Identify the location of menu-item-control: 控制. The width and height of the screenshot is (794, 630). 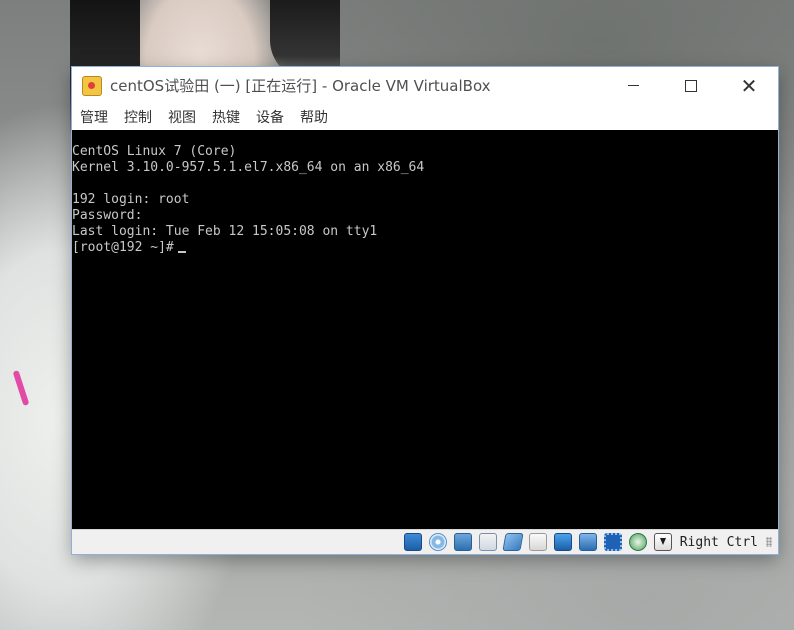
(138, 117).